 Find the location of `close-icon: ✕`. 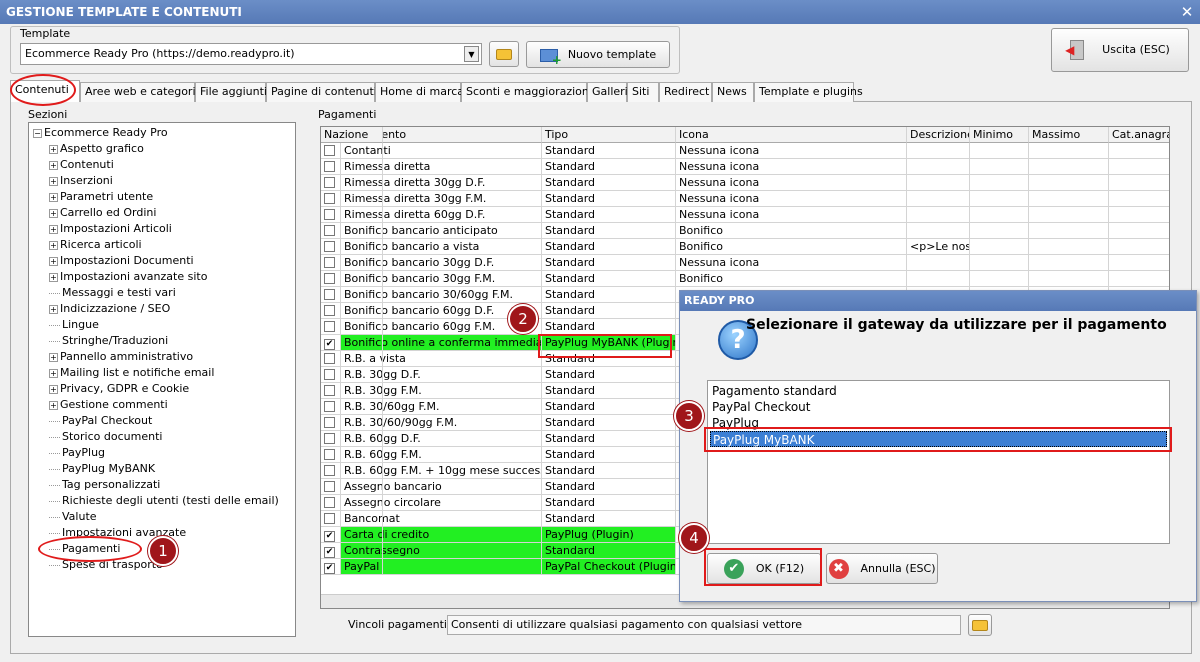

close-icon: ✕ is located at coordinates (1187, 12).